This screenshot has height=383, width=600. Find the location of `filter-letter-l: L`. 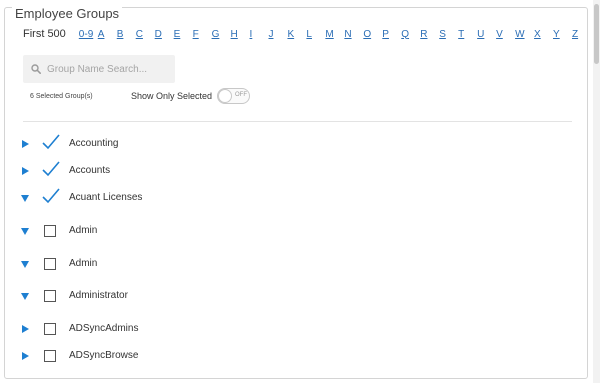

filter-letter-l: L is located at coordinates (315, 34).